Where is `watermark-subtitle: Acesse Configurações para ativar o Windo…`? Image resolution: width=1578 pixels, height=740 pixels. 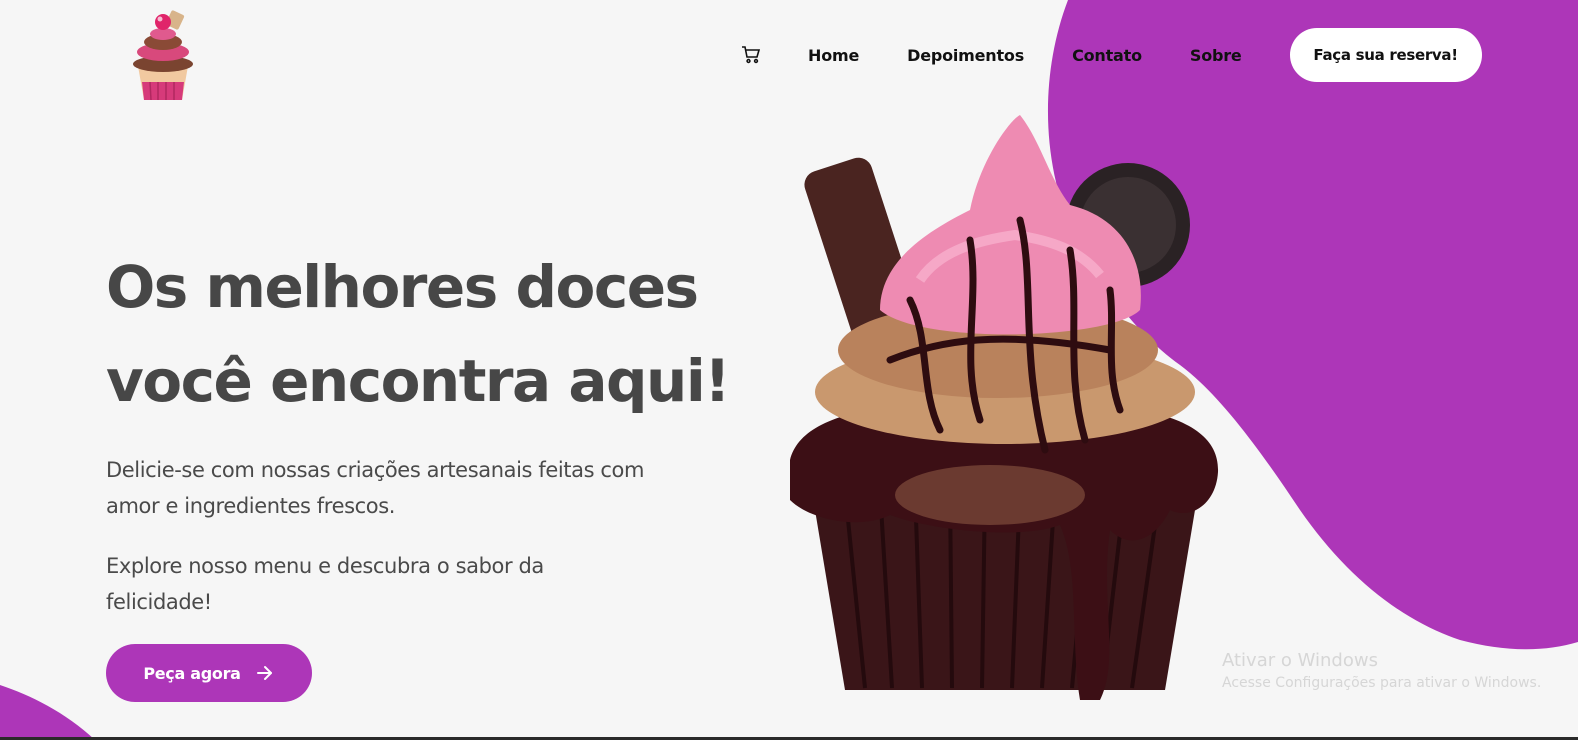
watermark-subtitle: Acesse Configurações para ativar o Windo… is located at coordinates (1382, 683).